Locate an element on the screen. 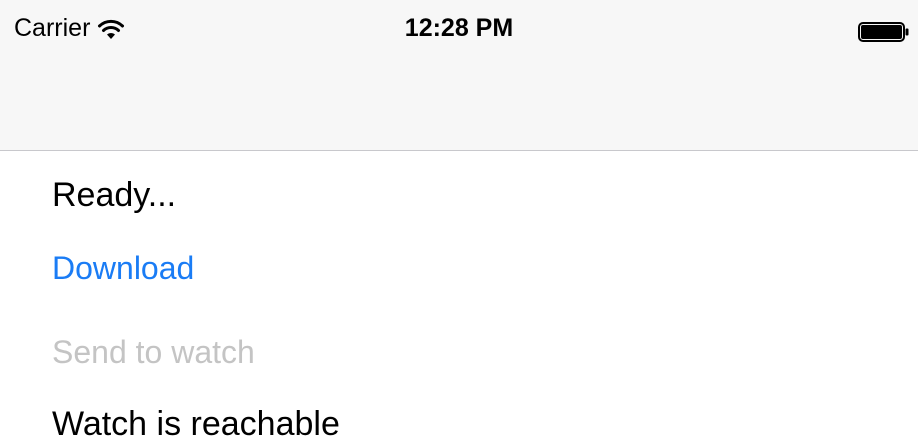  status-bar: Carrier 12:28 PM is located at coordinates (459, 31).